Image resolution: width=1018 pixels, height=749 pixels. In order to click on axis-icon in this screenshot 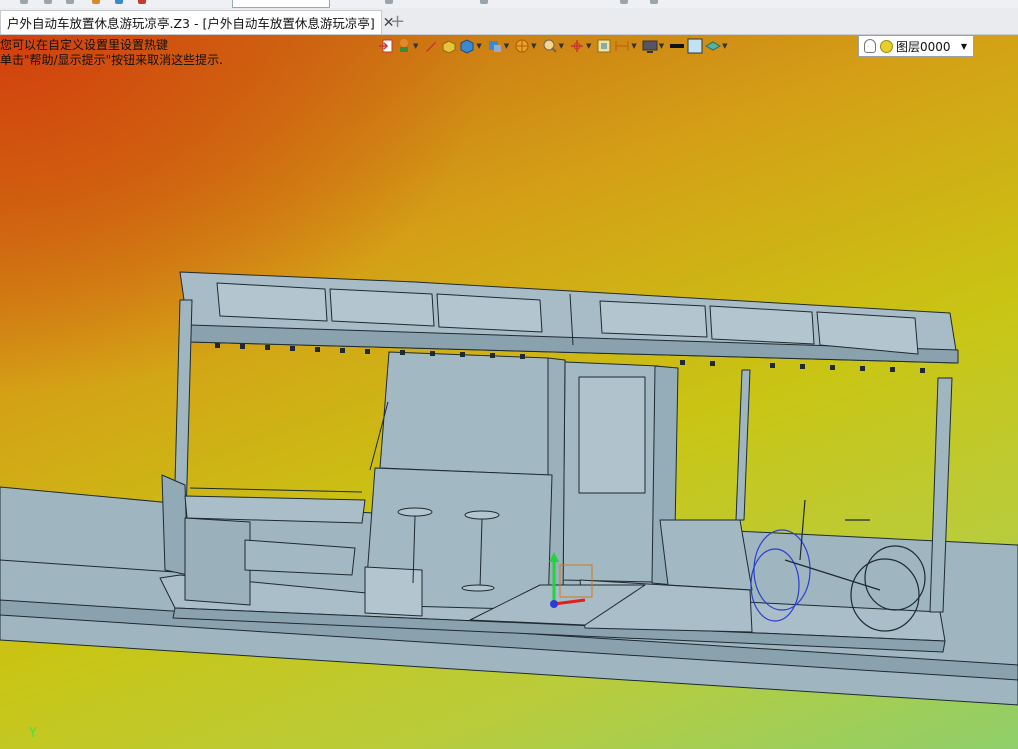, I will do `click(576, 46)`.